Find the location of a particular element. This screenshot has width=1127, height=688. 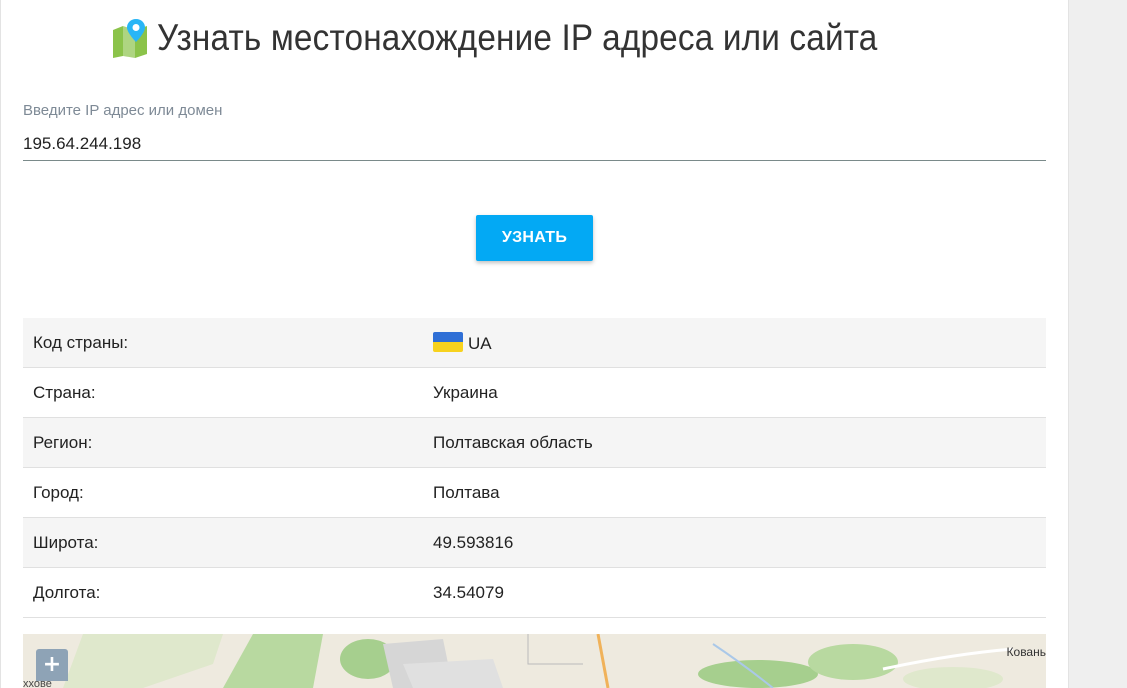

table-row: Город: Полтава is located at coordinates (534, 492).